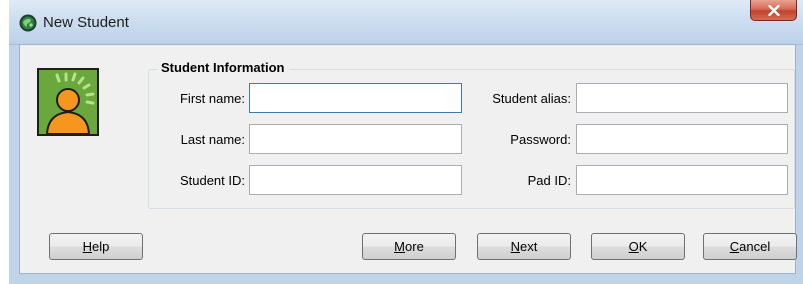 This screenshot has width=803, height=284. I want to click on ok-button: OK, so click(638, 246).